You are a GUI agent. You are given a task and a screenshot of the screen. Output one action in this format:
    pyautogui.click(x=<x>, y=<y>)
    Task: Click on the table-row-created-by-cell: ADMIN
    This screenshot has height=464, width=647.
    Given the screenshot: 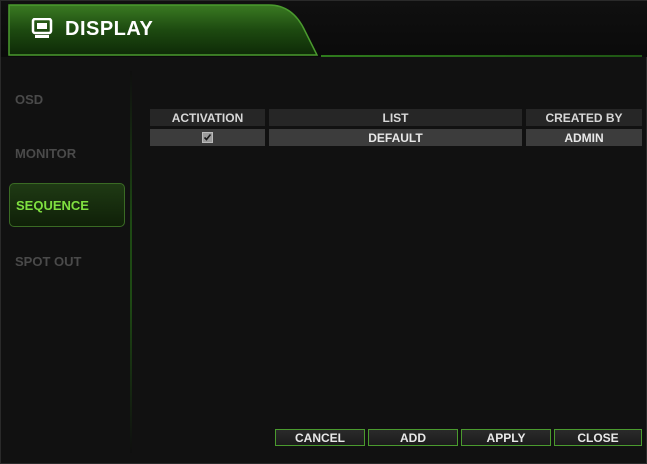 What is the action you would take?
    pyautogui.click(x=584, y=137)
    